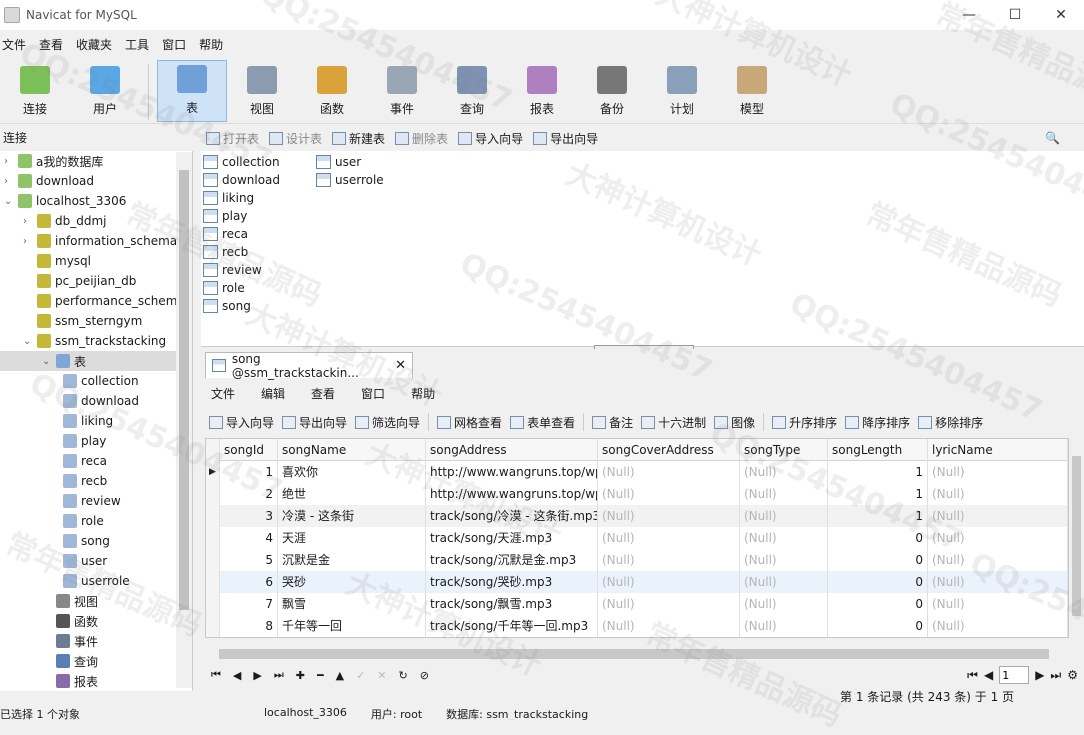  Describe the element at coordinates (972, 675) in the screenshot. I see `first-page-icon: ⏮` at that location.